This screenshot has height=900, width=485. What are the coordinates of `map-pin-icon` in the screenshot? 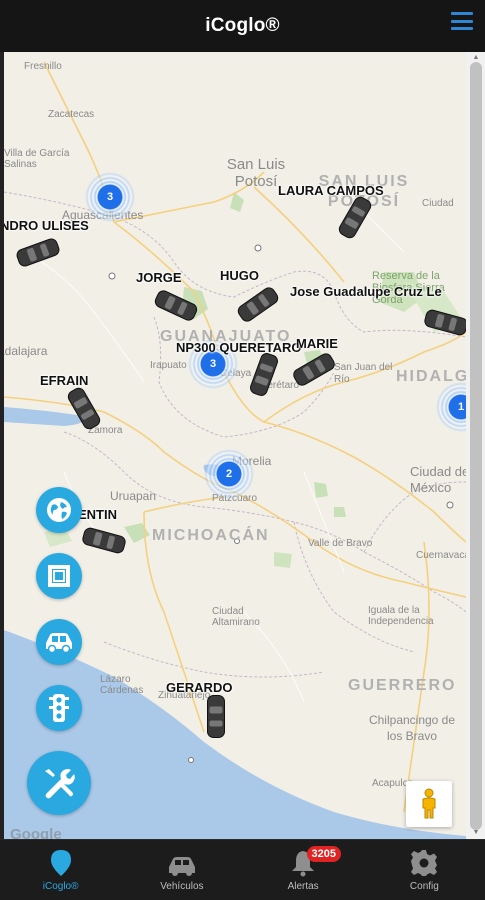 It's located at (60, 863).